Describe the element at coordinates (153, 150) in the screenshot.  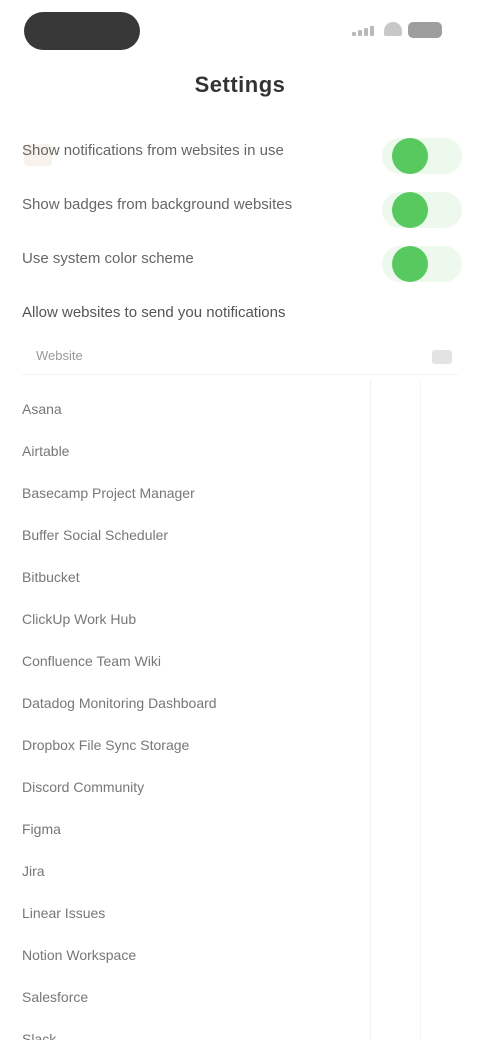
I see `toggle-label: Show notifications from websites in use` at that location.